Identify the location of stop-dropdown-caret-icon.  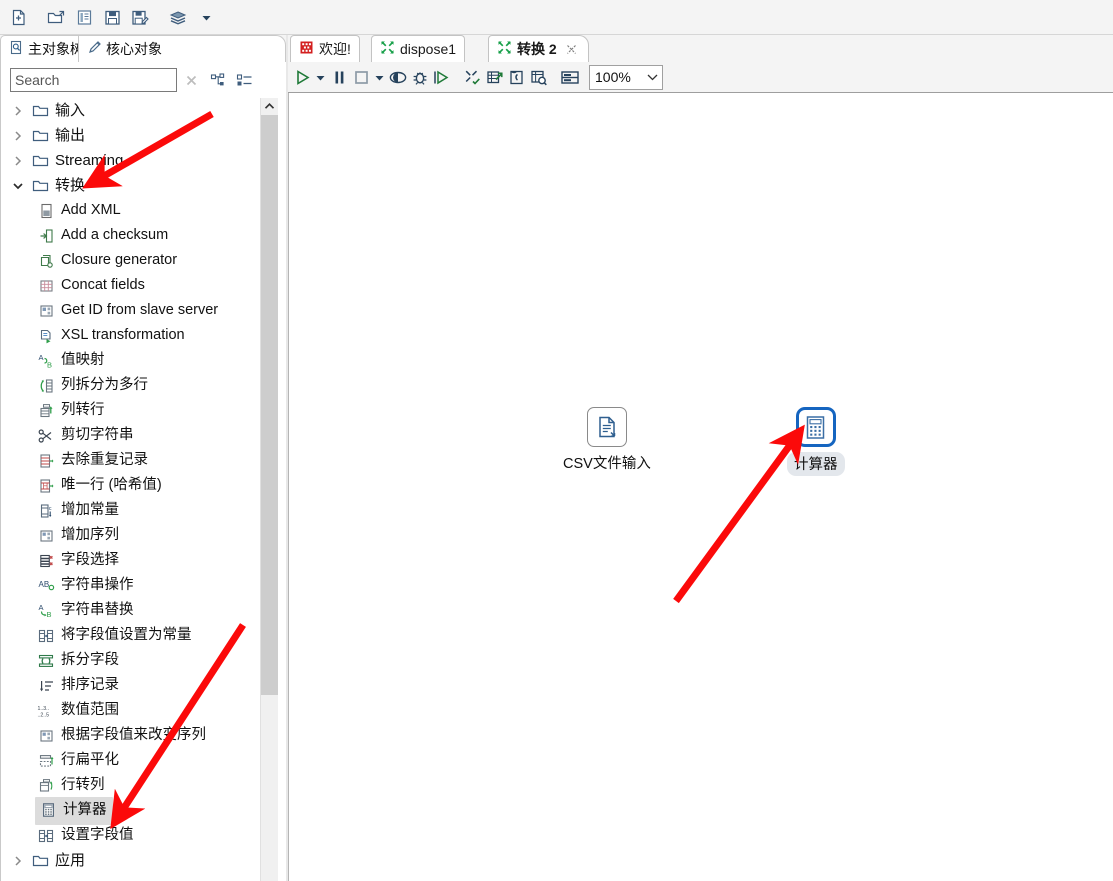
(379, 77).